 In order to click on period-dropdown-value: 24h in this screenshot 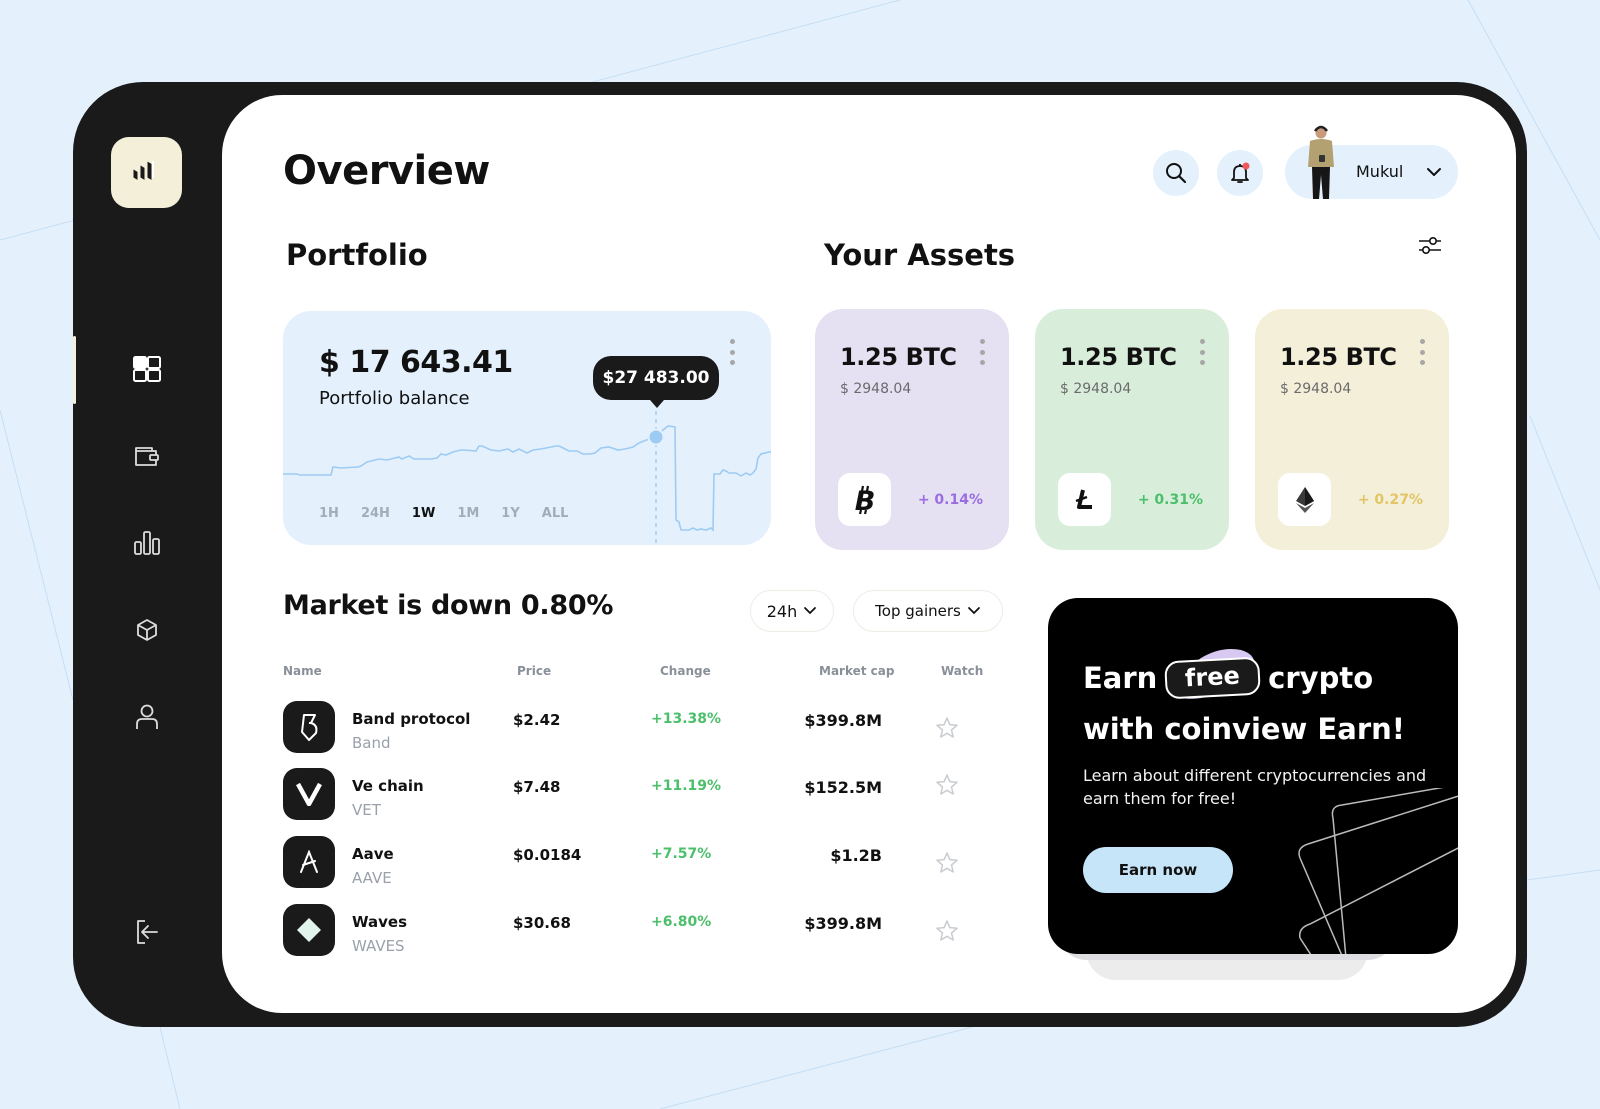, I will do `click(782, 611)`.